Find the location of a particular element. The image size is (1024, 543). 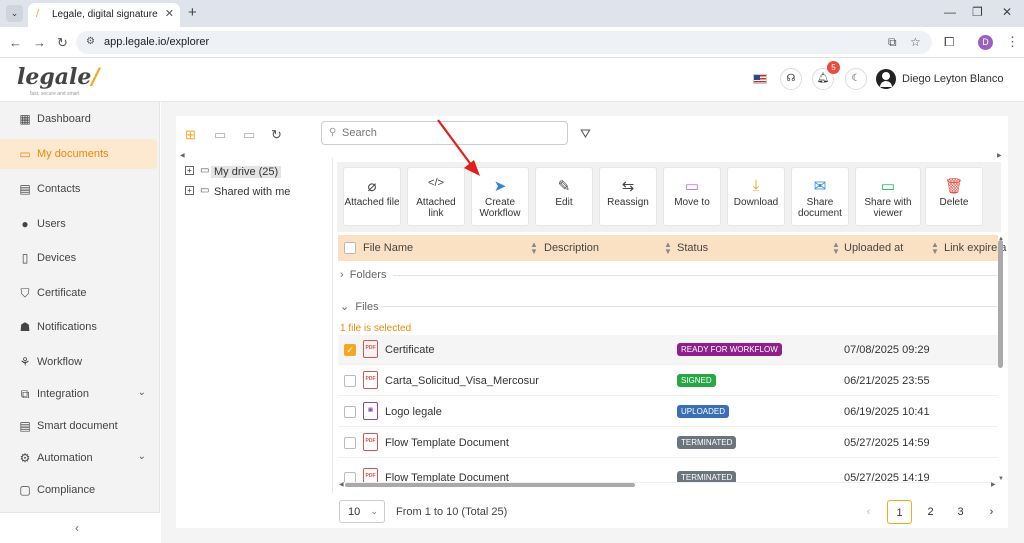

sidebar-item-certificate: ⛉ Certificate is located at coordinates (80, 293).